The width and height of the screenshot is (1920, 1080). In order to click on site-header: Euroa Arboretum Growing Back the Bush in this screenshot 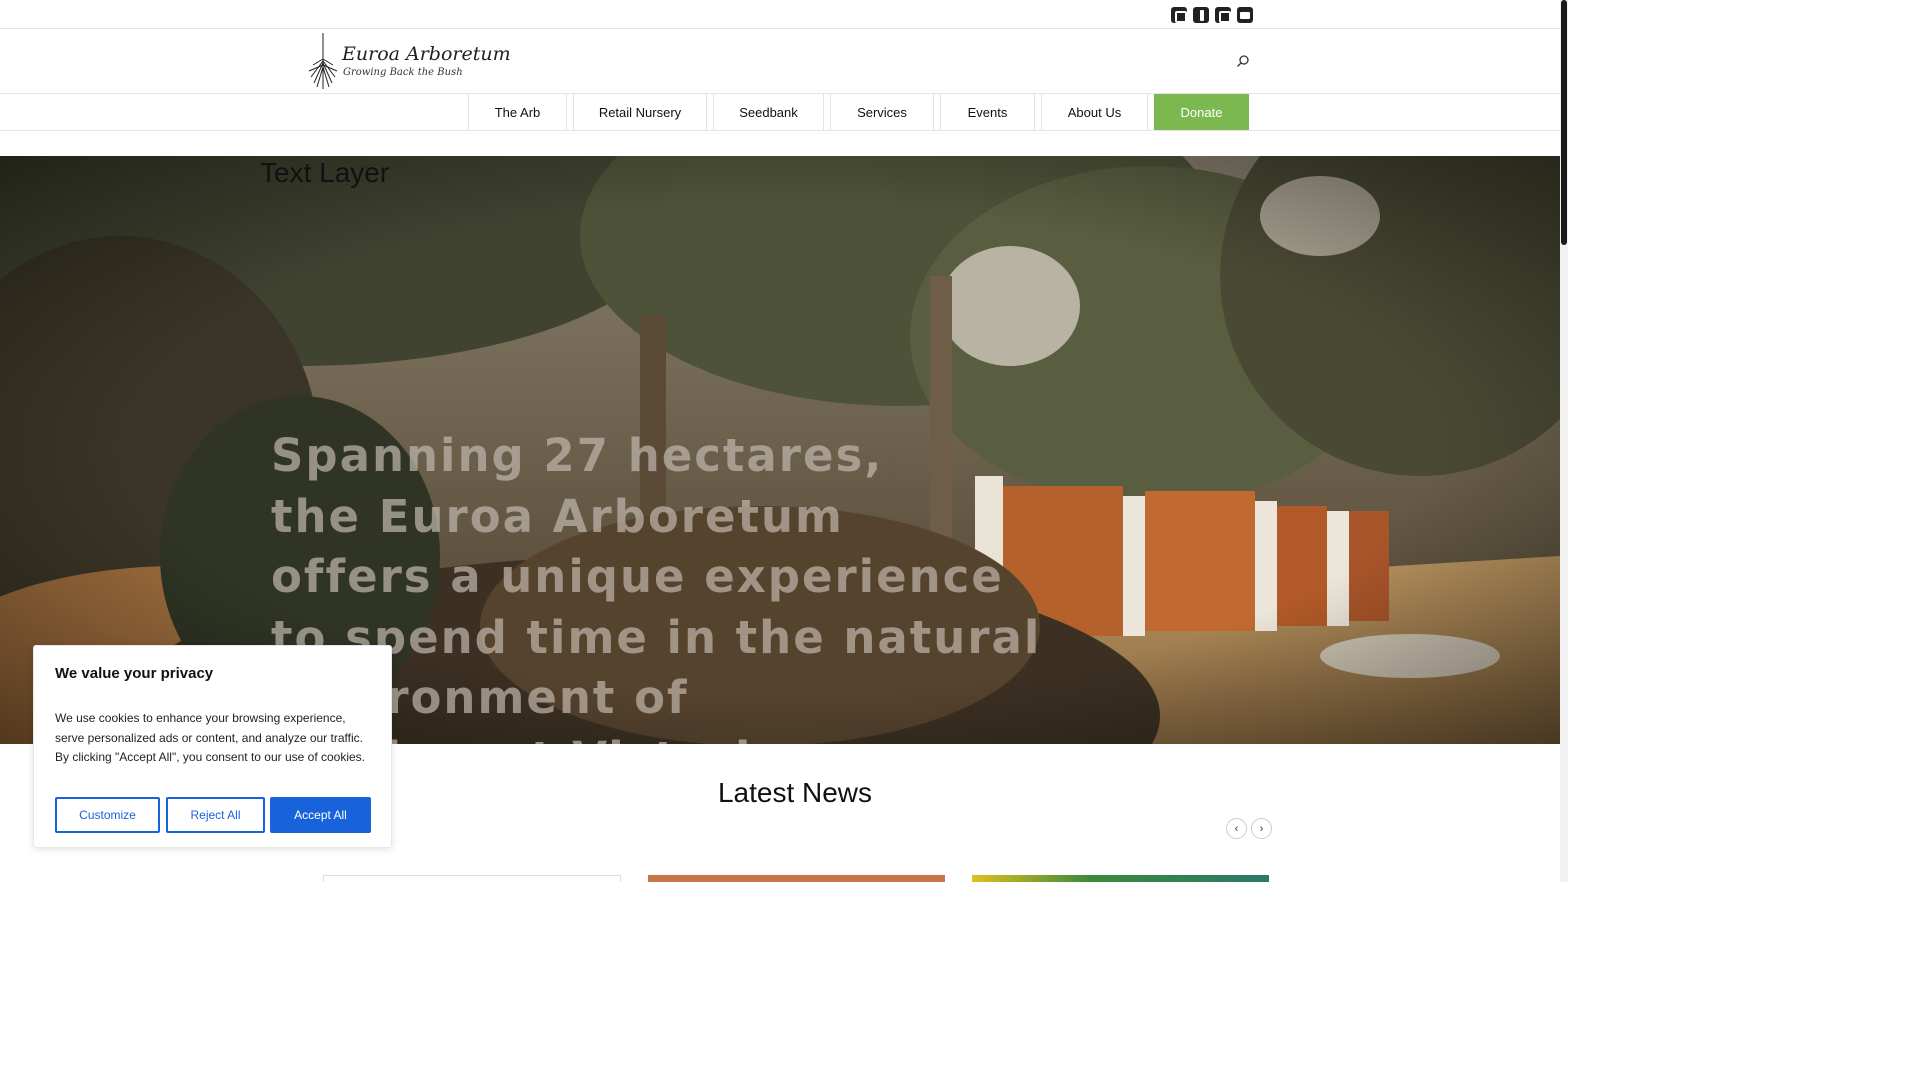, I will do `click(780, 61)`.